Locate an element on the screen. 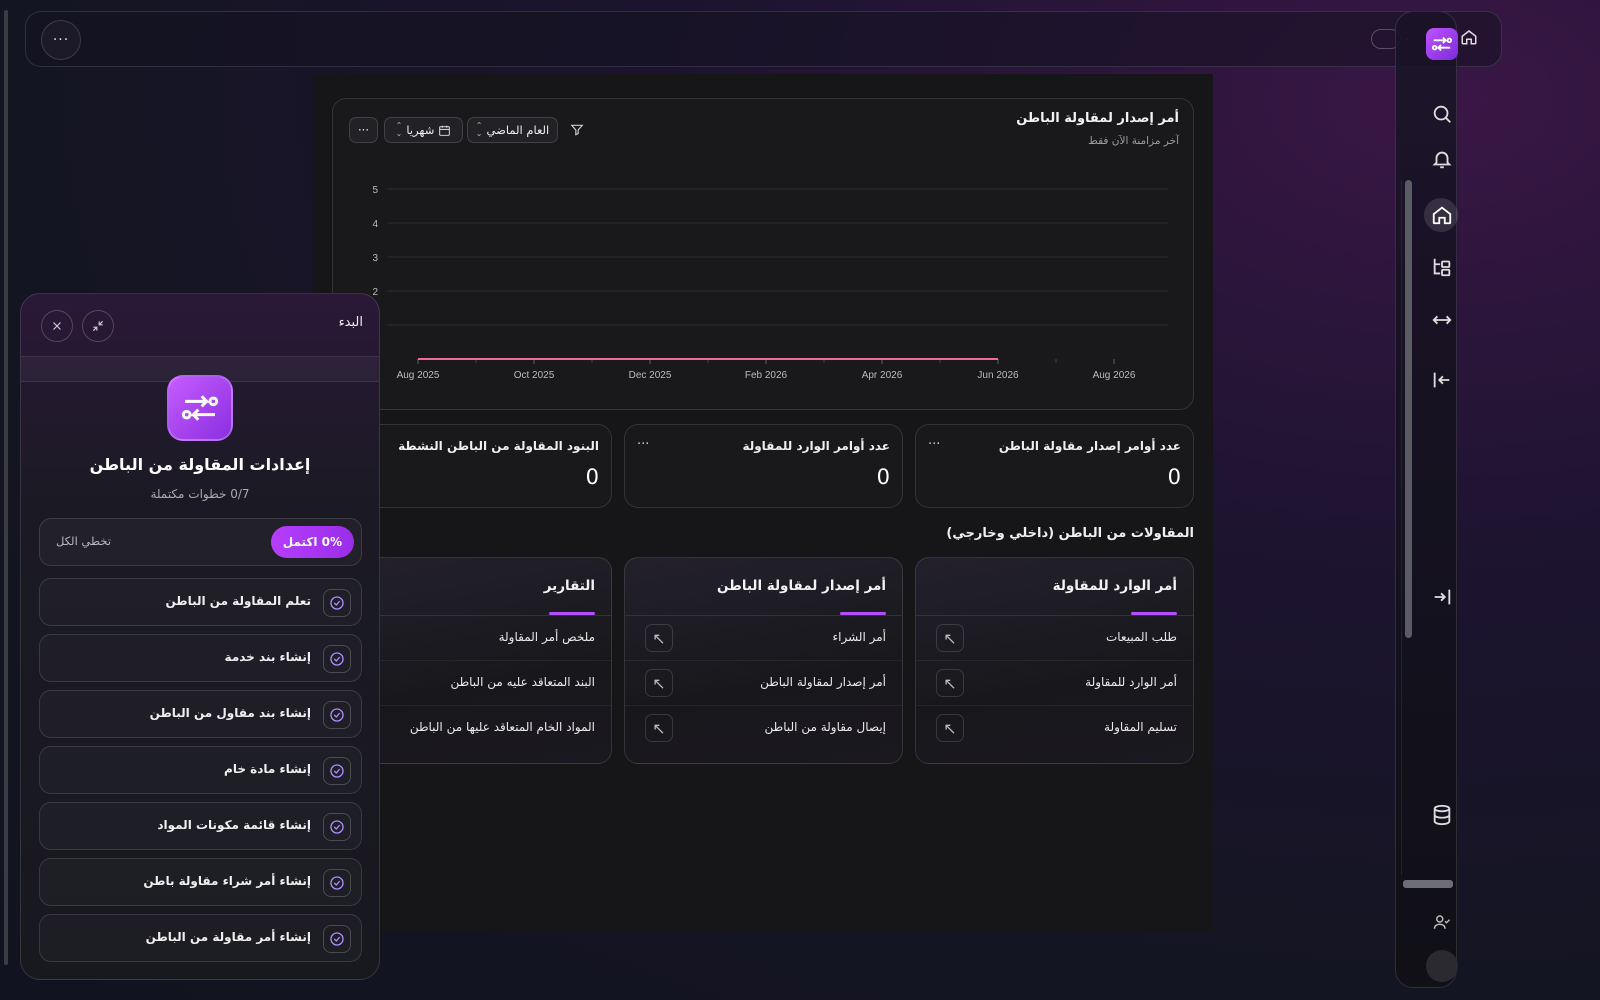 The height and width of the screenshot is (1000, 1600). more-dots-icon: ··· is located at coordinates (61, 40).